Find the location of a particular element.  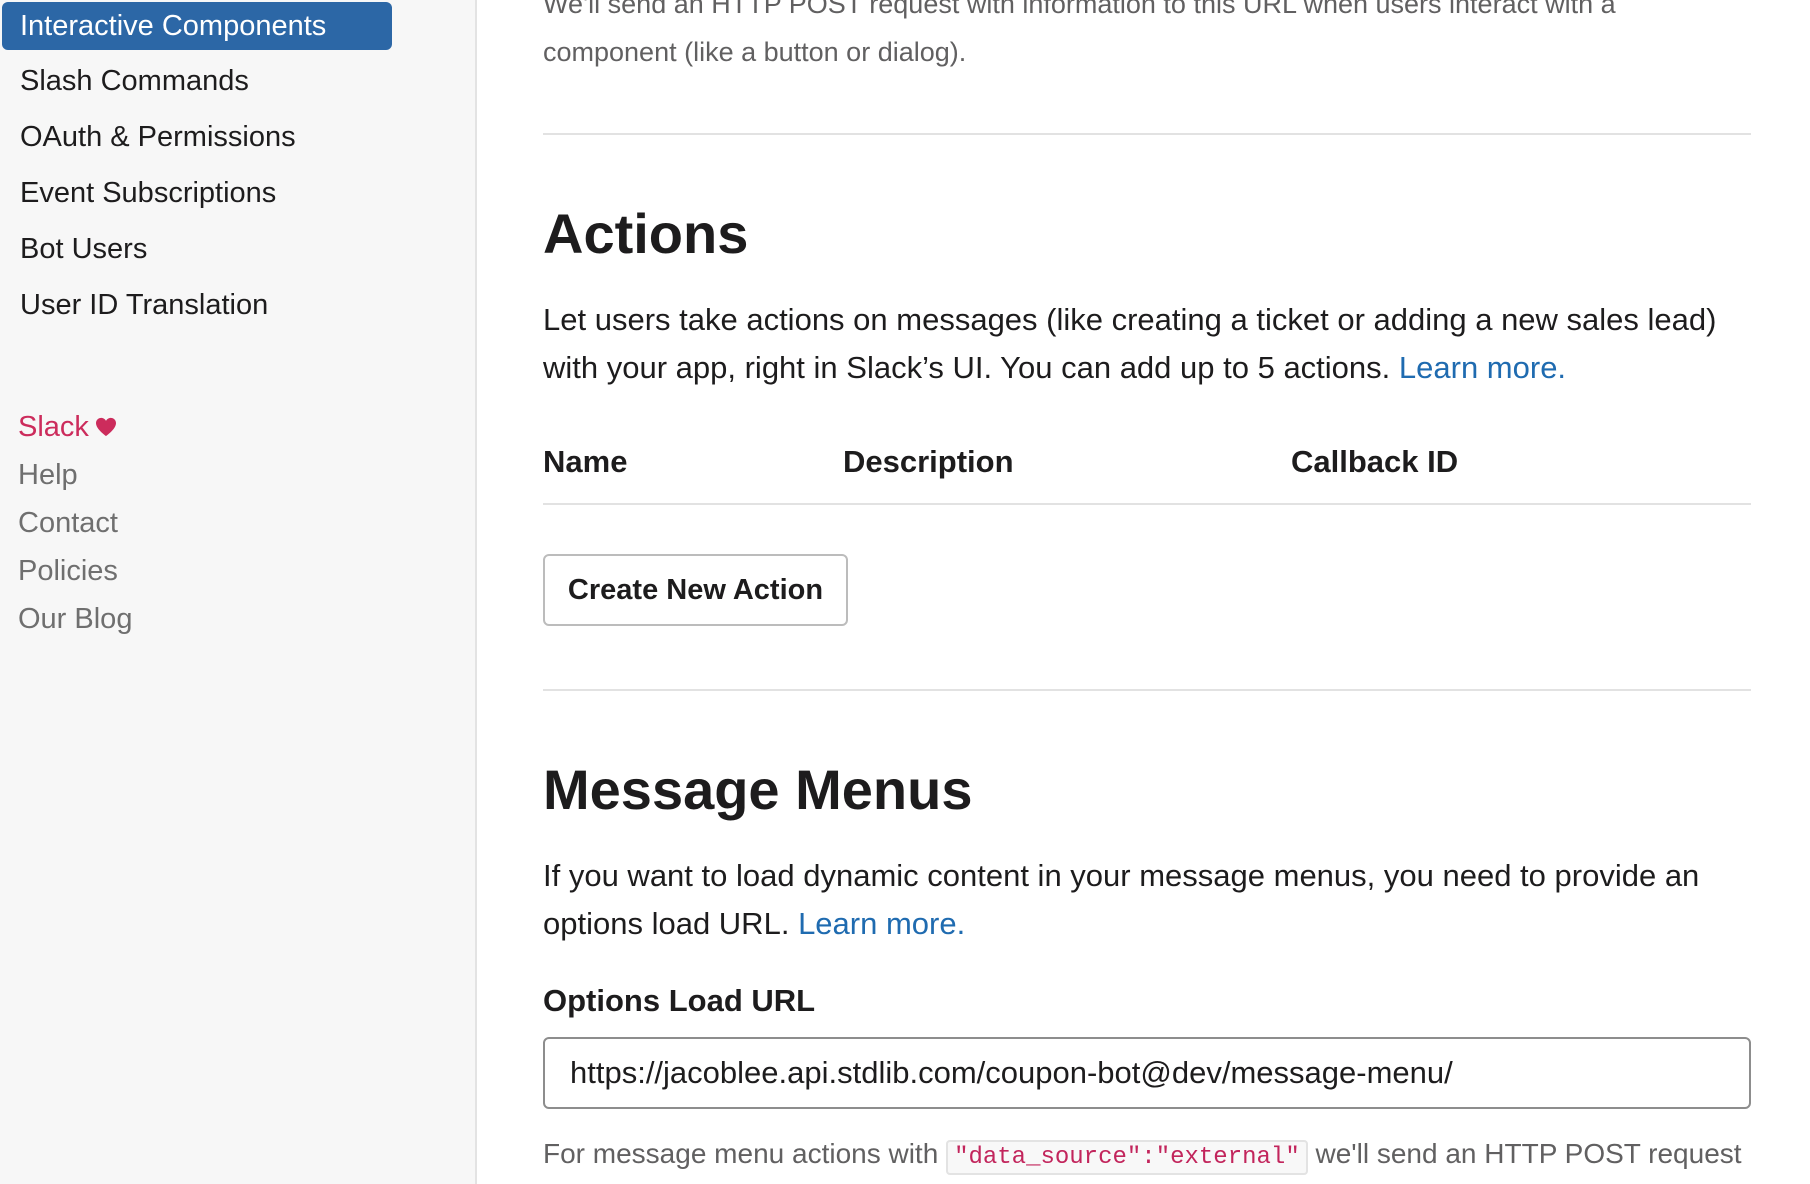

column-header-description: Description is located at coordinates (928, 461).